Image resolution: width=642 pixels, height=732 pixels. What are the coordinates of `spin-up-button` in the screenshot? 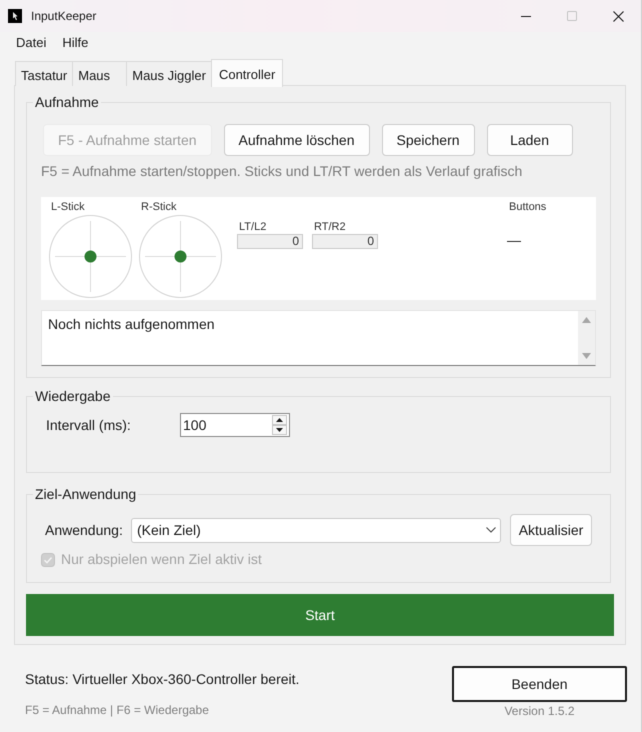 It's located at (279, 420).